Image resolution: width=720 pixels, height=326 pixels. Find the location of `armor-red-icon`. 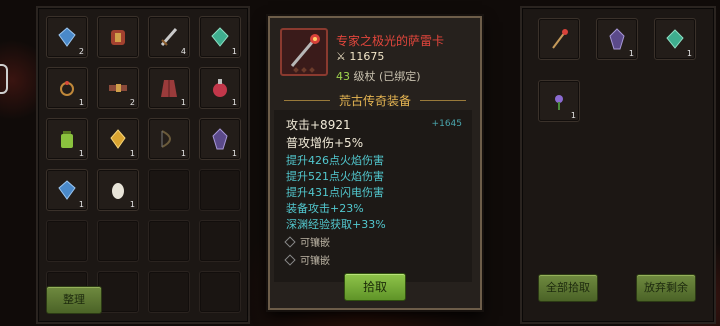

armor-red-icon is located at coordinates (118, 37).